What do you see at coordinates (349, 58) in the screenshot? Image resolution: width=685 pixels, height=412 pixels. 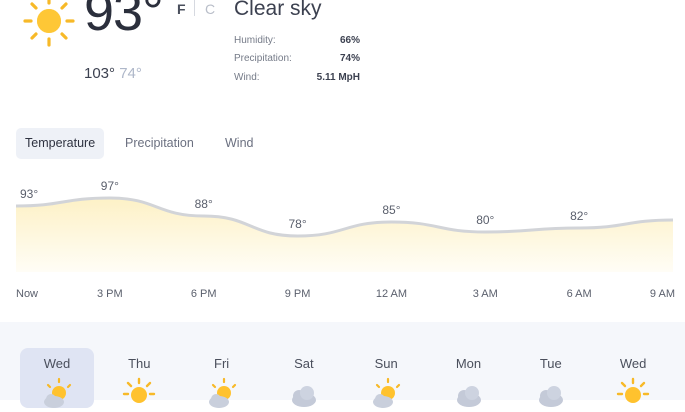 I see `precipitation-value: 74%` at bounding box center [349, 58].